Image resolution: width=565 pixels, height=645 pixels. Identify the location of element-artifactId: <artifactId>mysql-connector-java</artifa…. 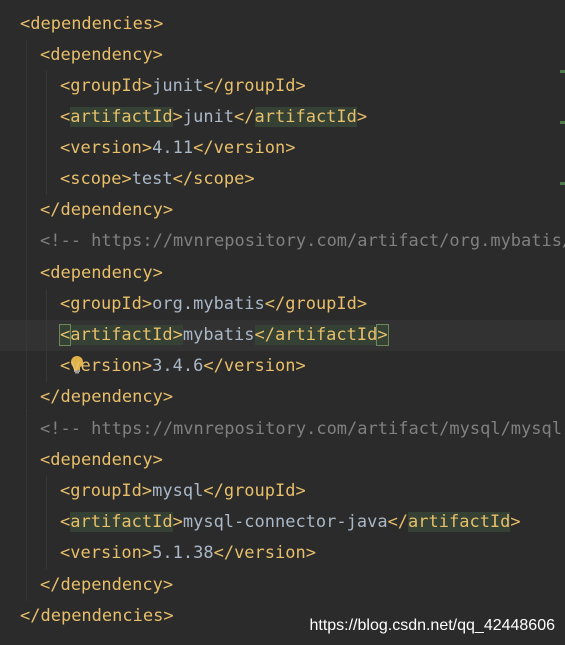
(290, 522).